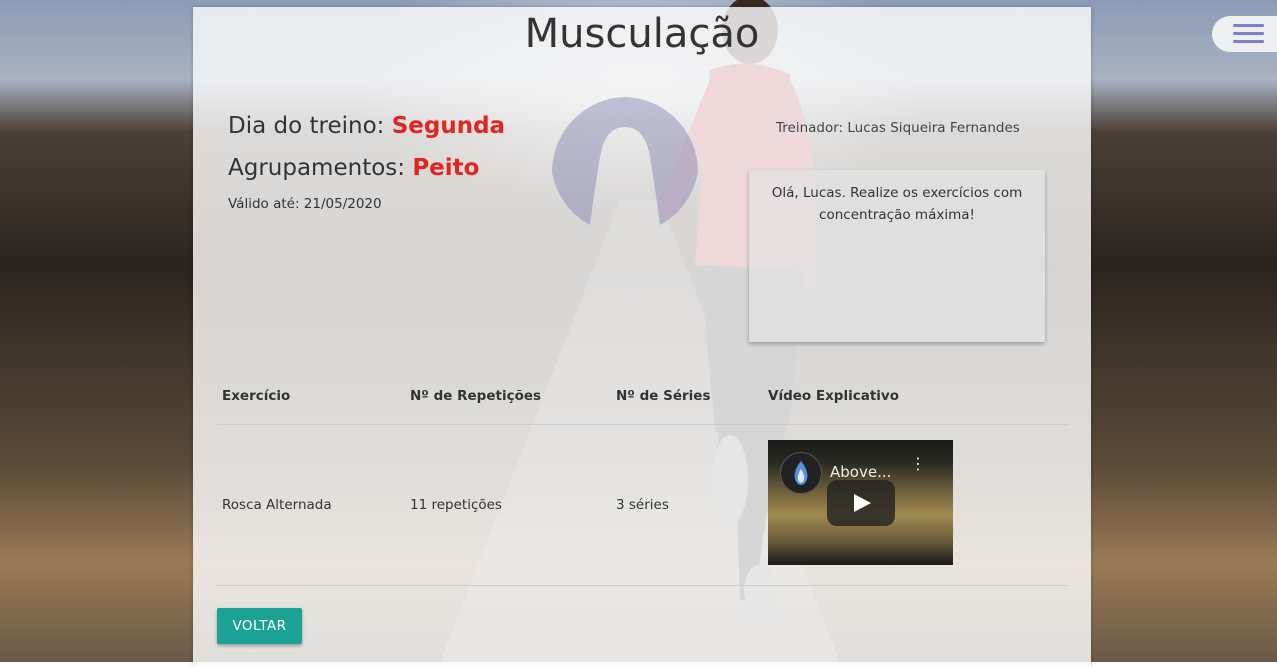  What do you see at coordinates (833, 396) in the screenshot?
I see `header-video: Vídeo Explicativo` at bounding box center [833, 396].